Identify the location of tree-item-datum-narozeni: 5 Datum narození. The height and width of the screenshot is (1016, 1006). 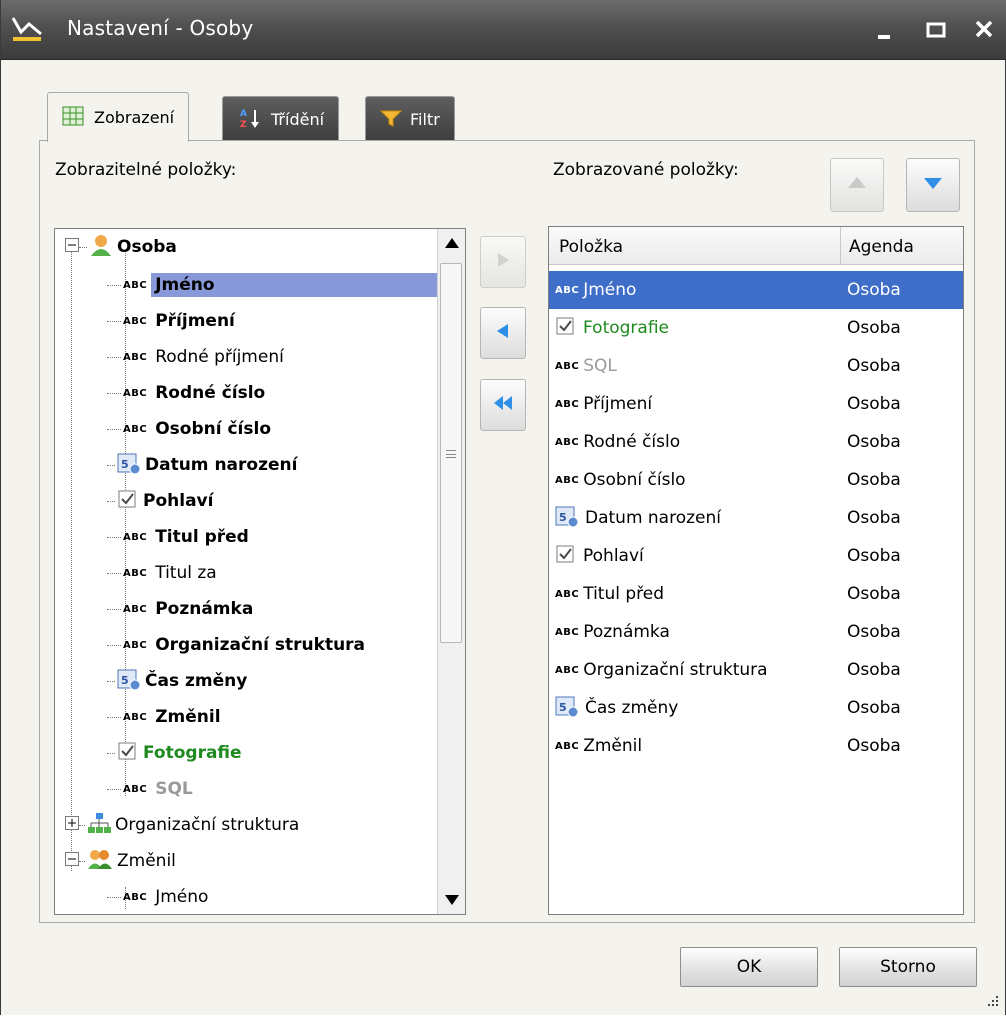
(204, 465).